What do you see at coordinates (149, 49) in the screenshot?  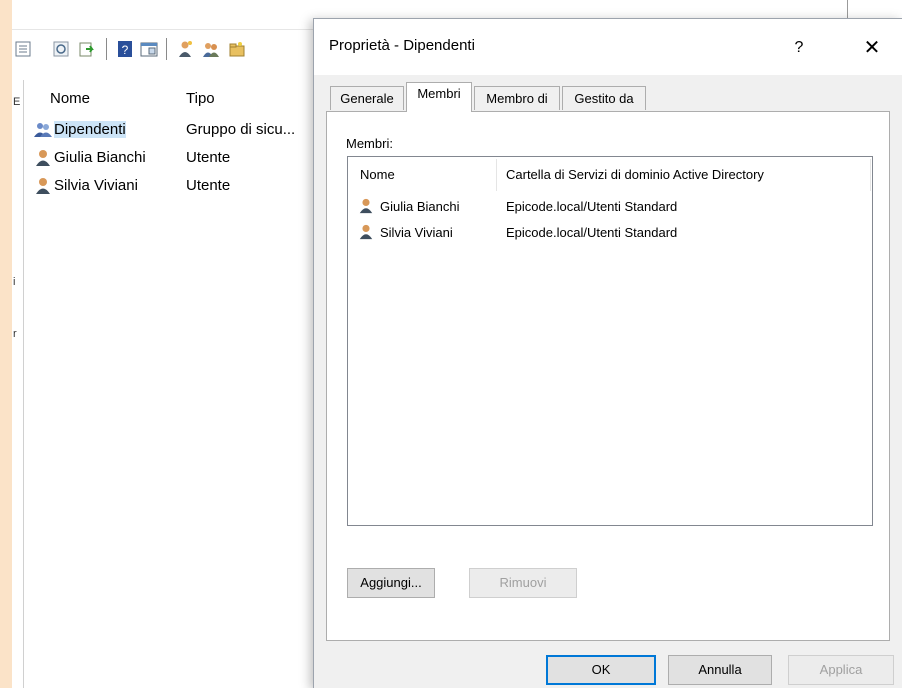 I see `console-view-icon` at bounding box center [149, 49].